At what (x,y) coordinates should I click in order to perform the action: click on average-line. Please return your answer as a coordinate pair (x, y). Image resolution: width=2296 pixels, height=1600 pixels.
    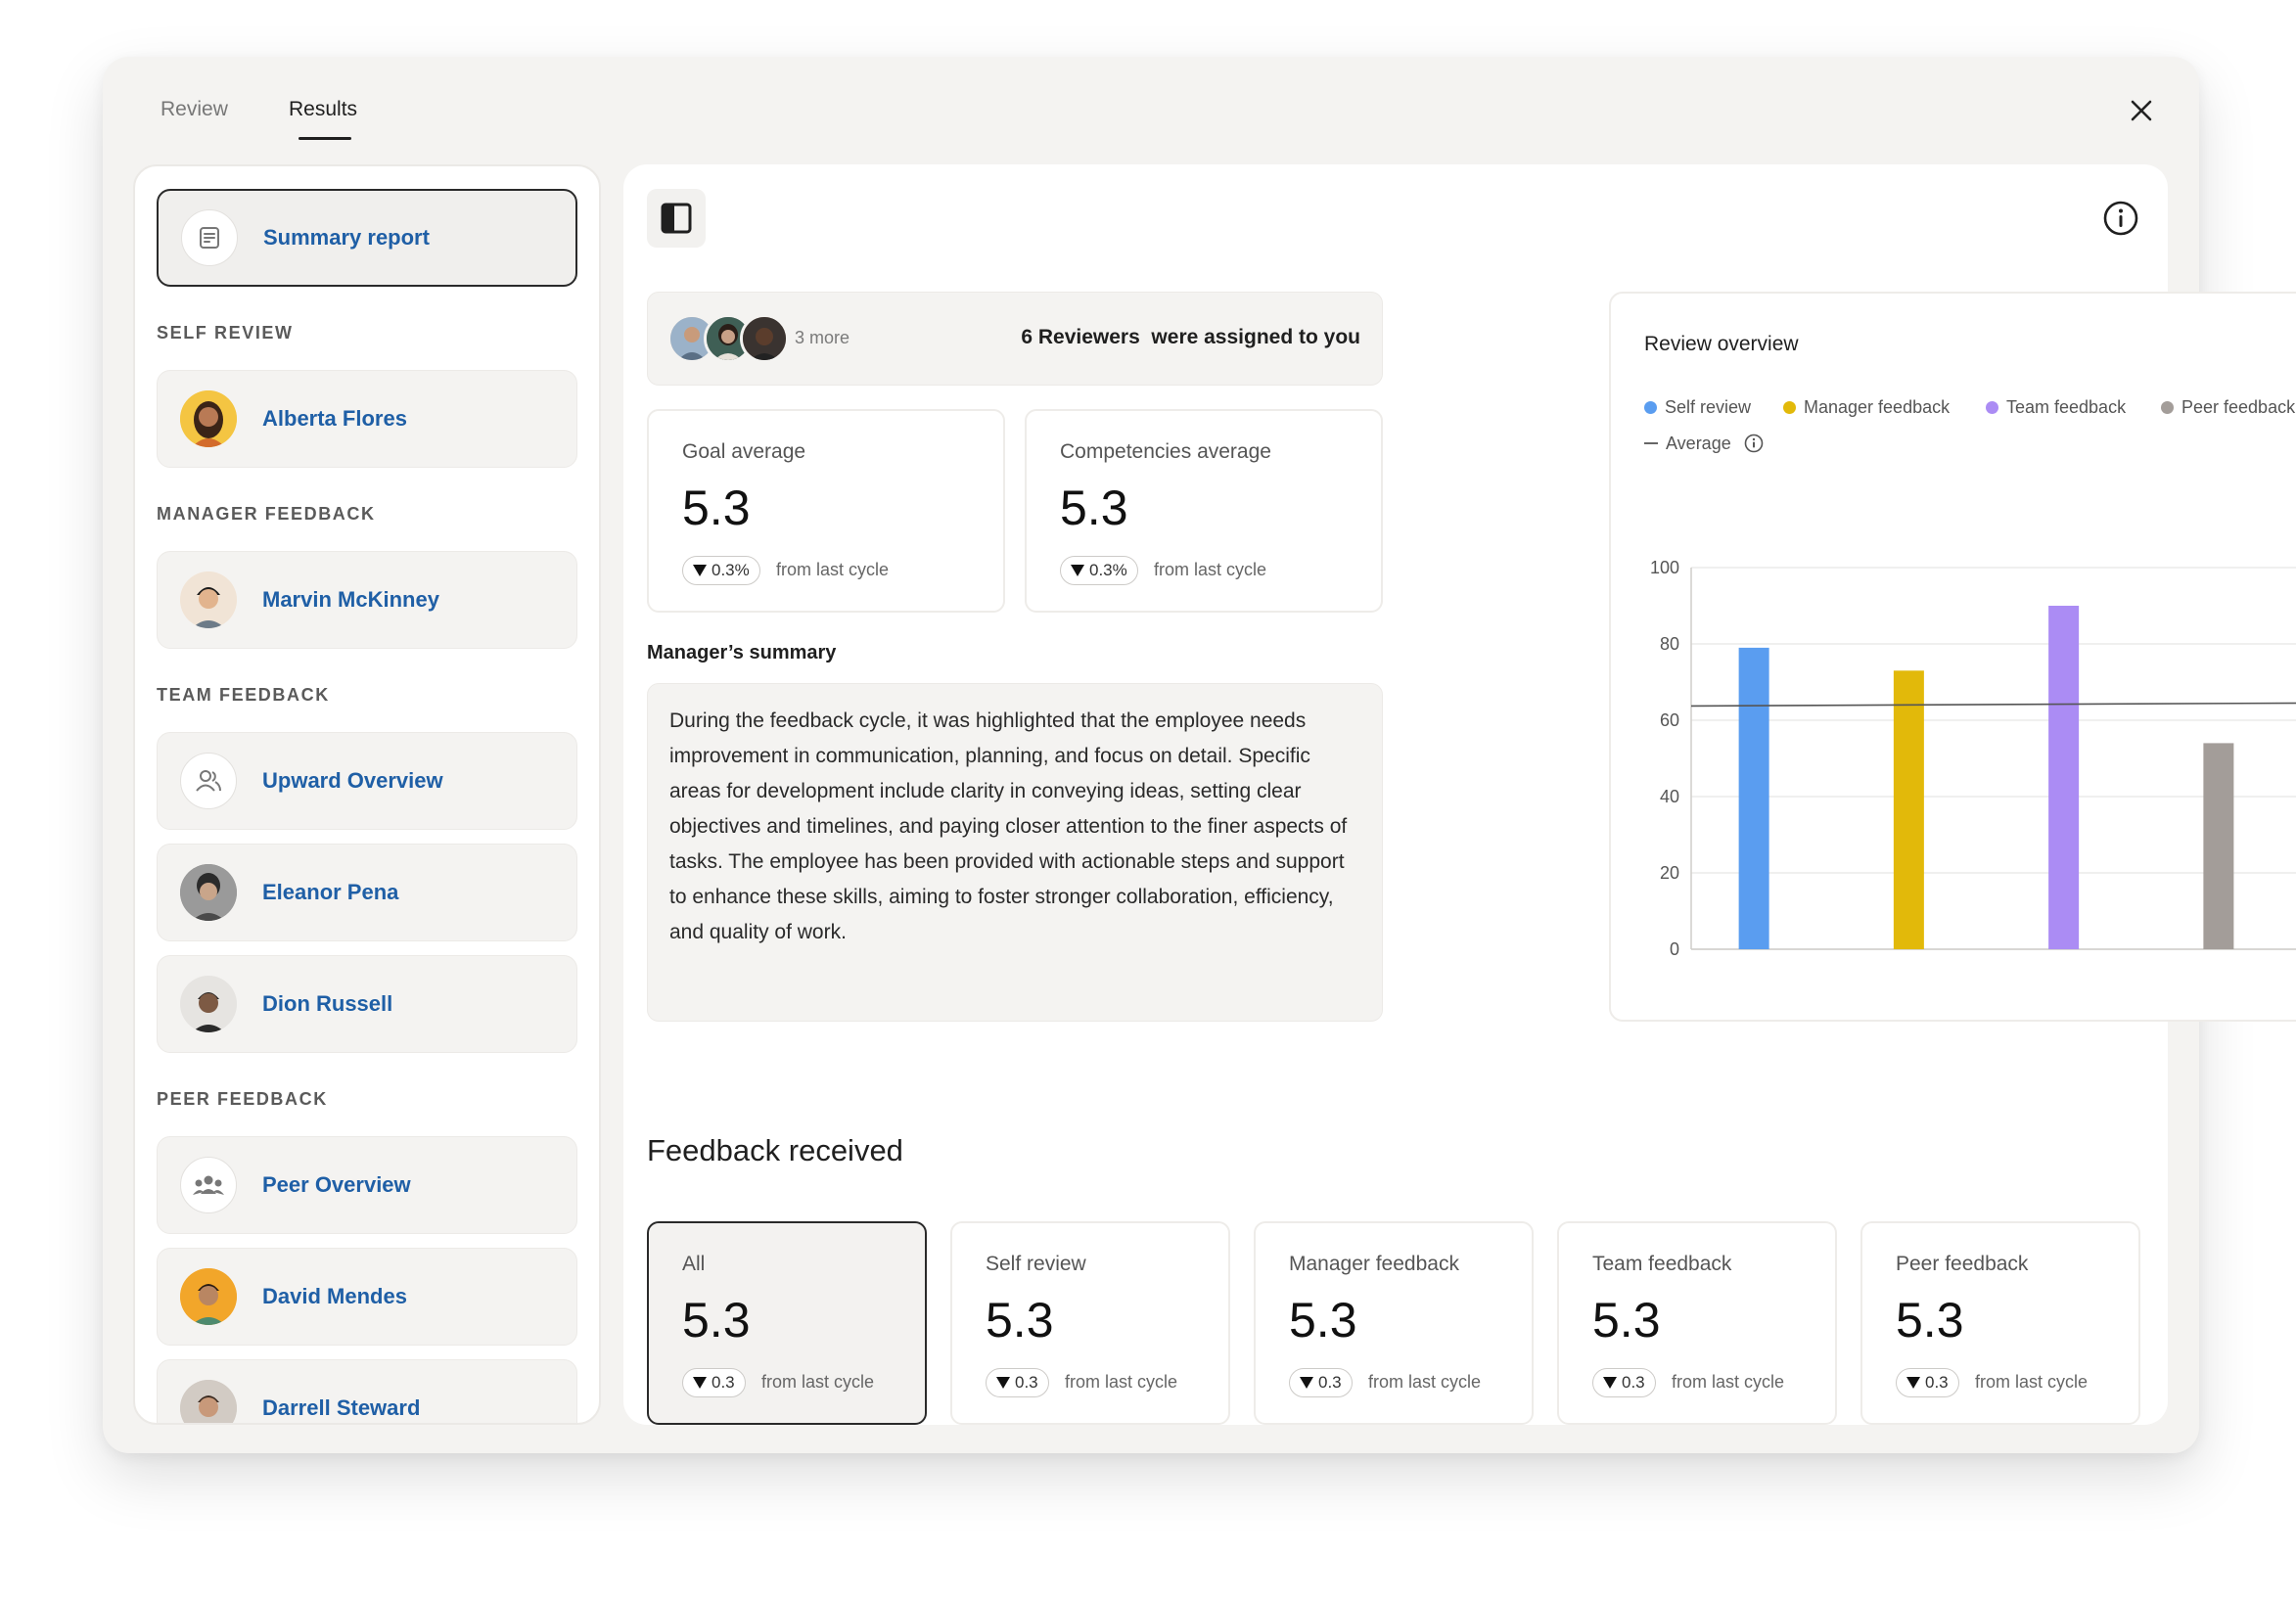
    Looking at the image, I should click on (1993, 705).